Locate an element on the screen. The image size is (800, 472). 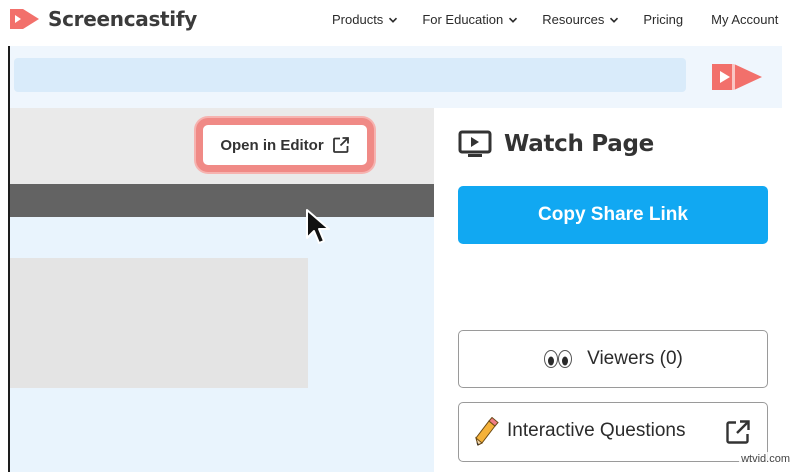
interactive-questions-label: Interactive Questions is located at coordinates (596, 430).